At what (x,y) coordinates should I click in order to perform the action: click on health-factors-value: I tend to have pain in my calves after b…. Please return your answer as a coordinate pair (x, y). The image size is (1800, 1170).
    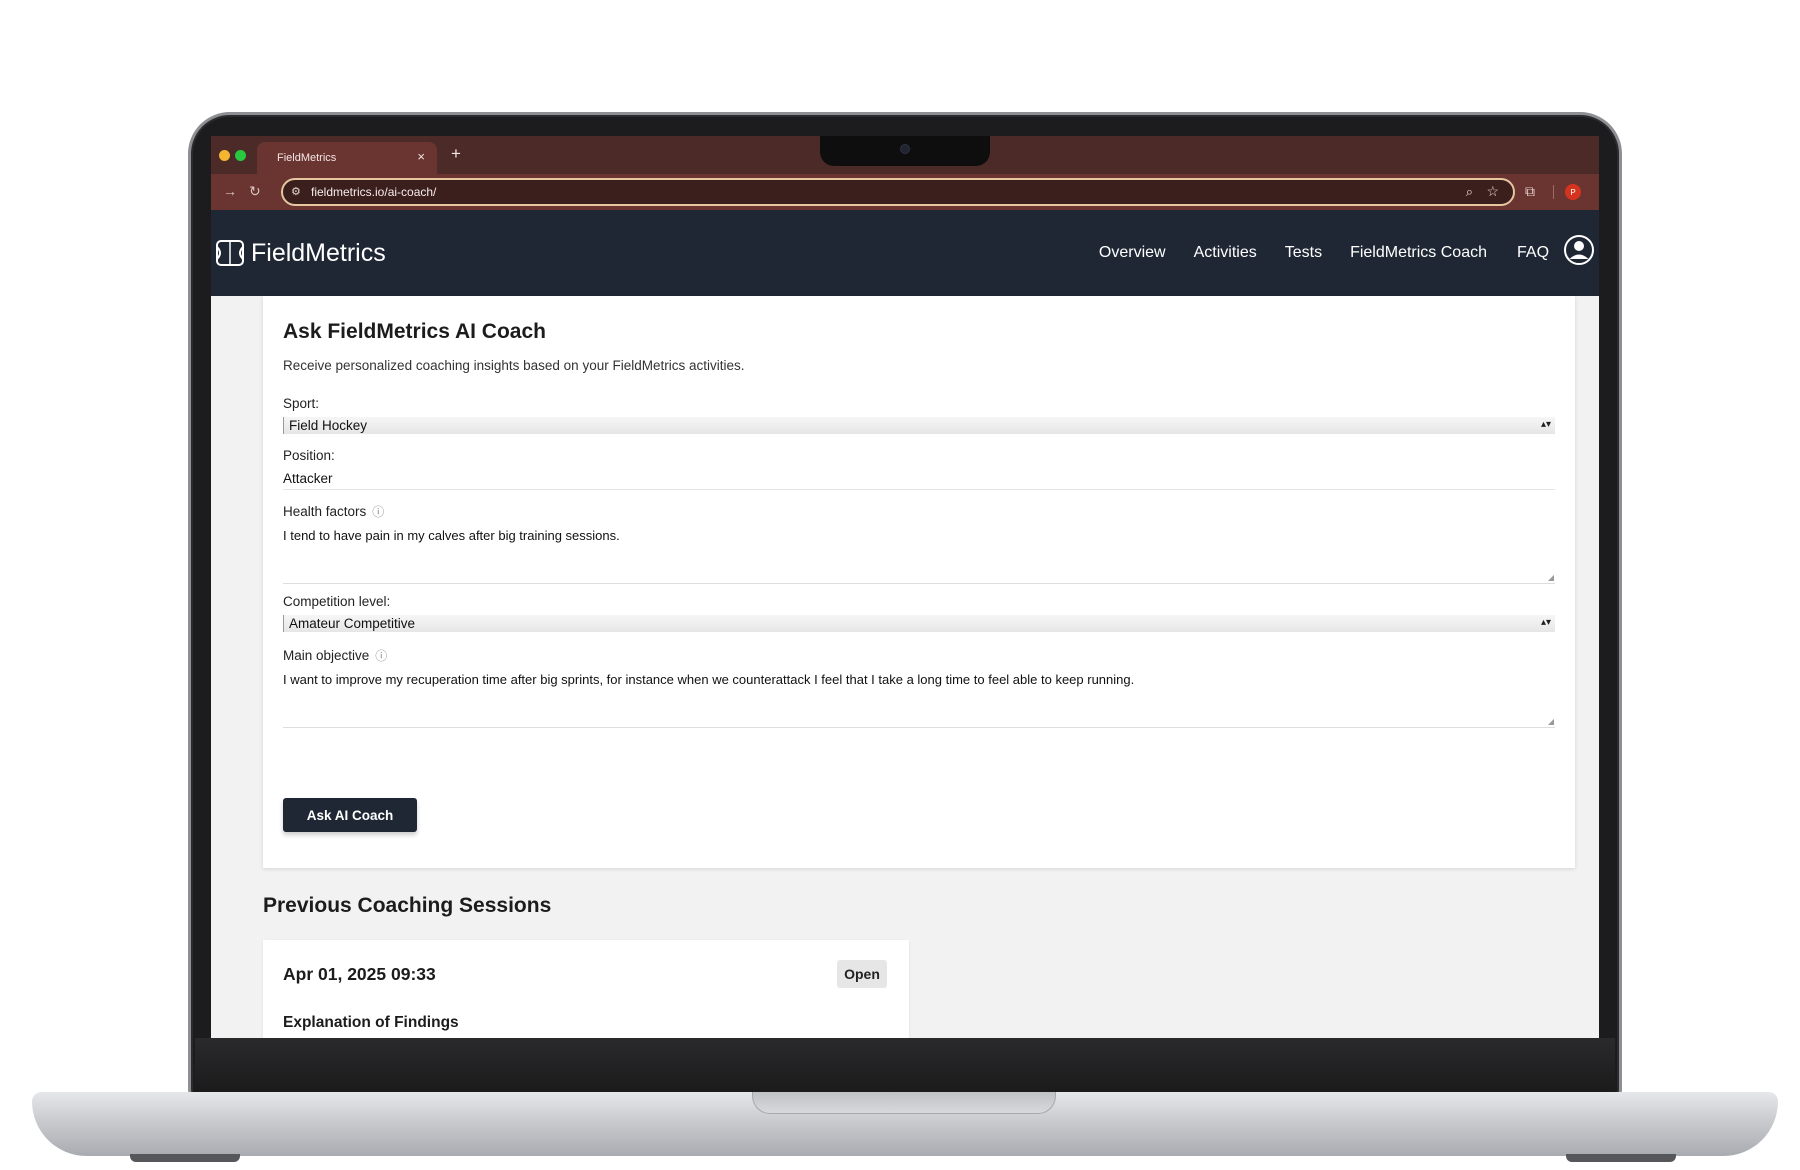
    Looking at the image, I should click on (451, 535).